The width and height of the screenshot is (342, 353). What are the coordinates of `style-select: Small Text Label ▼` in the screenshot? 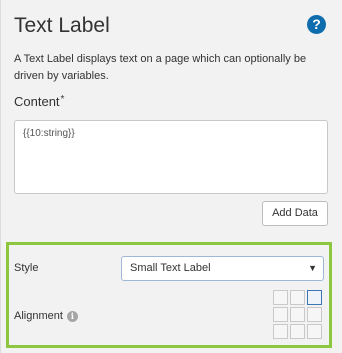 It's located at (222, 268).